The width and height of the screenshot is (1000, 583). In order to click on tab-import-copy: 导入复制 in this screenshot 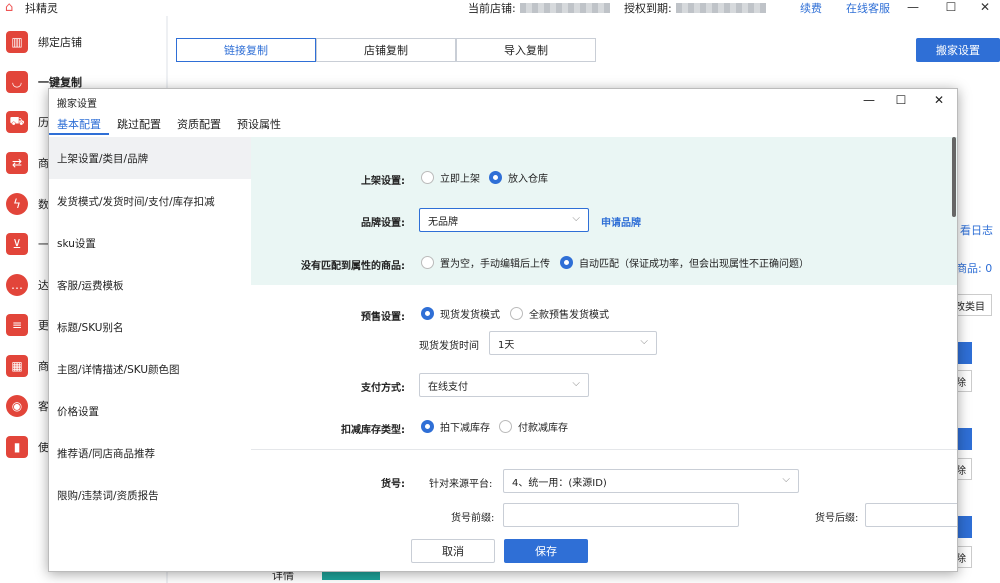, I will do `click(526, 50)`.